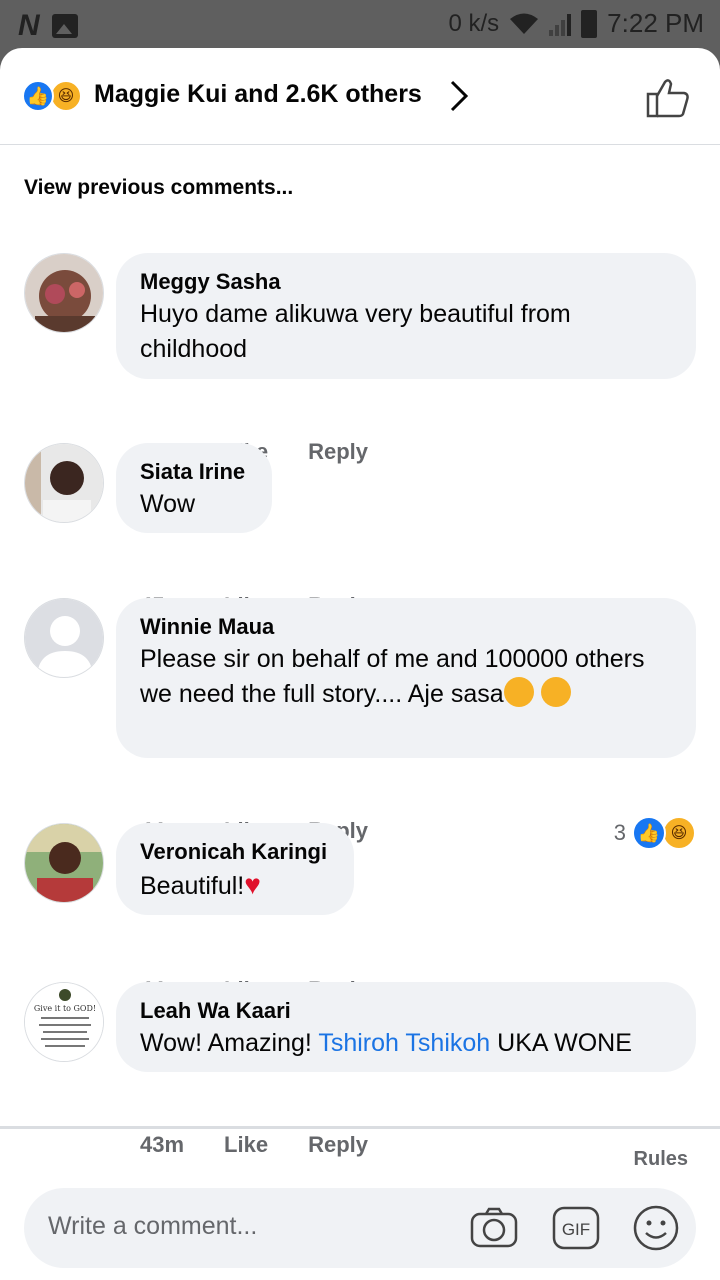 This screenshot has height=1280, width=720. I want to click on like-button: Like, so click(246, 1145).